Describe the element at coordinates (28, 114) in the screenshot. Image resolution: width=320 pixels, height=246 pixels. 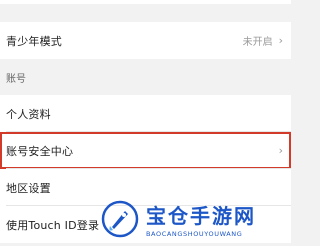
I see `profile-label: 个人资料` at that location.